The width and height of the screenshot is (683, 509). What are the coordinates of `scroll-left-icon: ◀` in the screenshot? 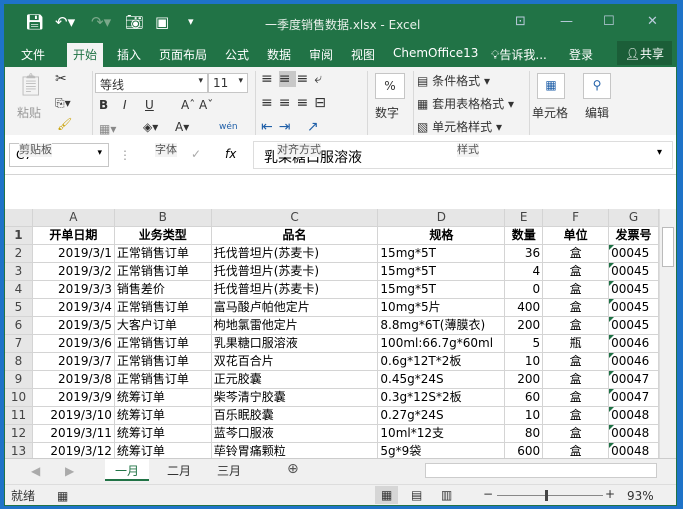 It's located at (35, 471).